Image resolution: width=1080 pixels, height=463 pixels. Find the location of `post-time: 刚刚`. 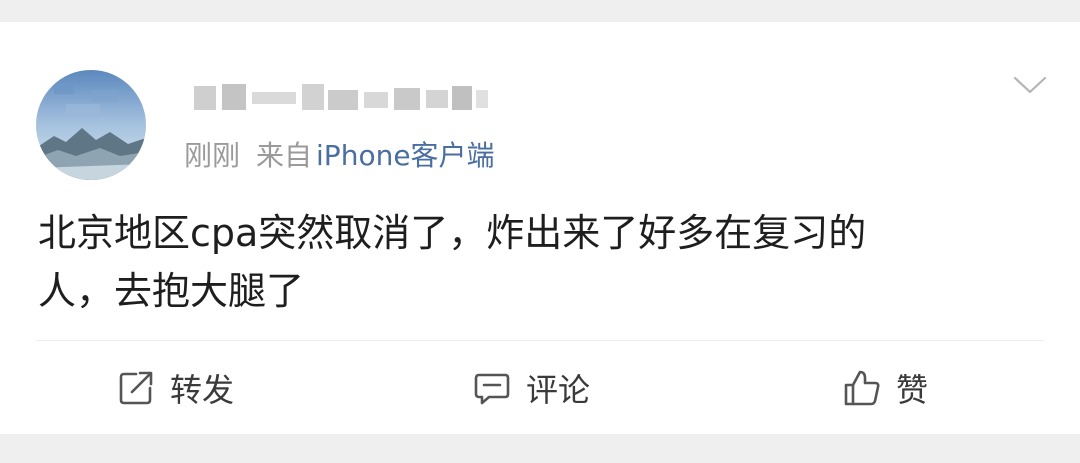

post-time: 刚刚 is located at coordinates (212, 155).